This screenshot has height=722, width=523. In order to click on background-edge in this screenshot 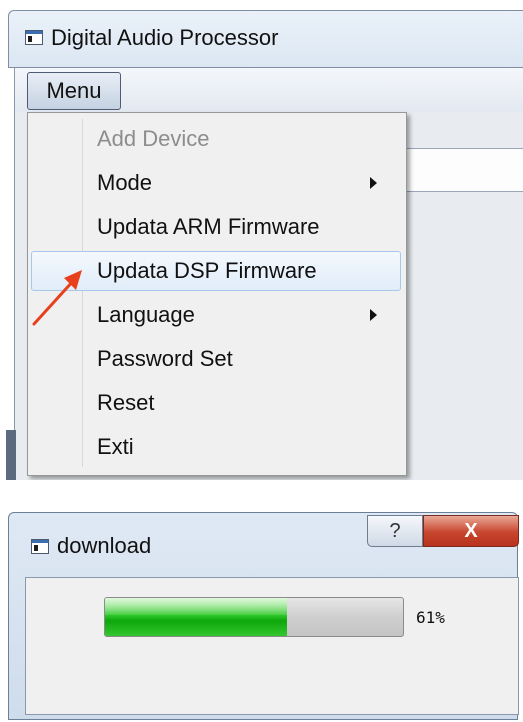, I will do `click(11, 455)`.